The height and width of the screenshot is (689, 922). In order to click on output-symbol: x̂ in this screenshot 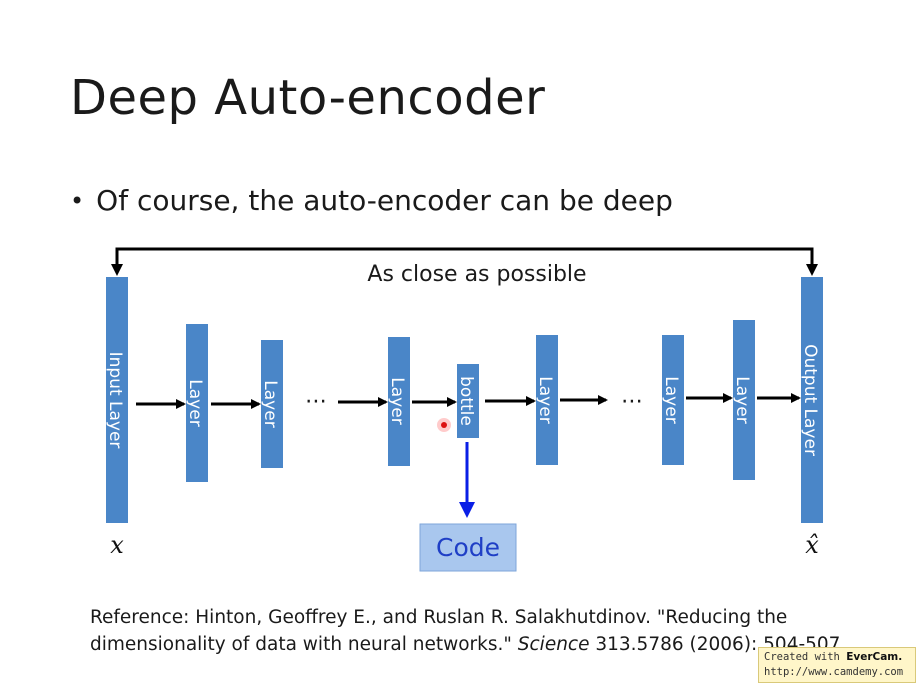, I will do `click(812, 545)`.